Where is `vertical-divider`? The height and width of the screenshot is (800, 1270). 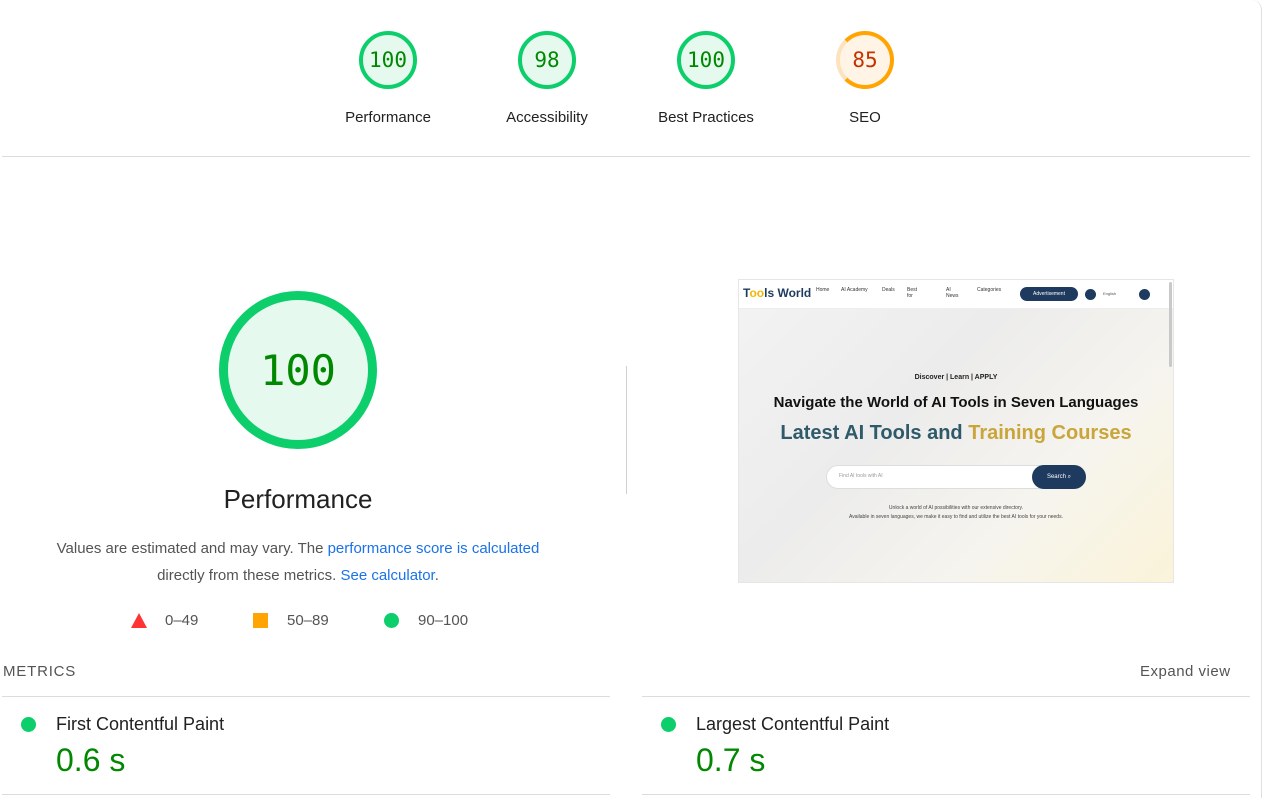
vertical-divider is located at coordinates (626, 430).